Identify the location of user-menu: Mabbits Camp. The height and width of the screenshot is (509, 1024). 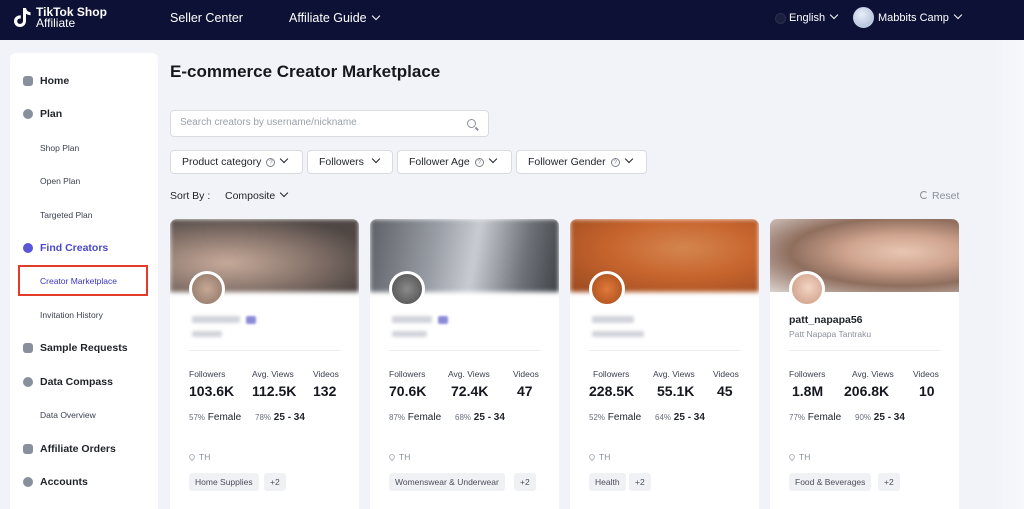
(920, 17).